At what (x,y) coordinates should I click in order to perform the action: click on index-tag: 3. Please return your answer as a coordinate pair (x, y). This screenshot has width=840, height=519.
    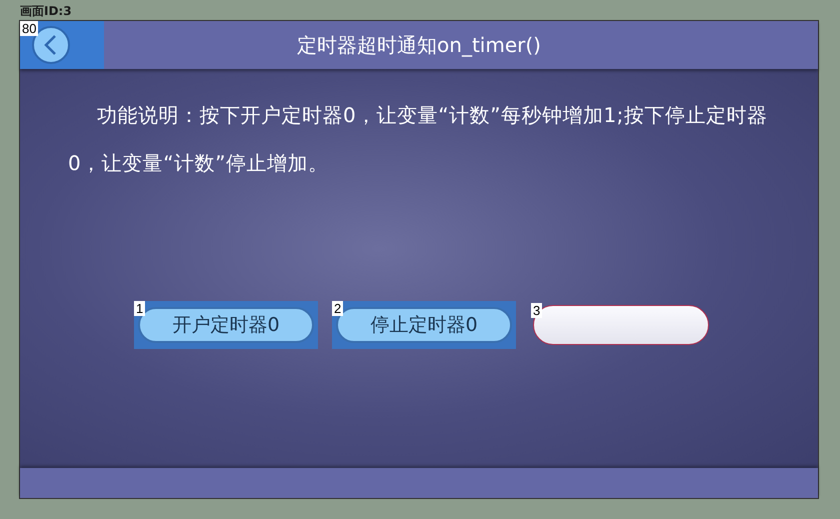
    Looking at the image, I should click on (536, 310).